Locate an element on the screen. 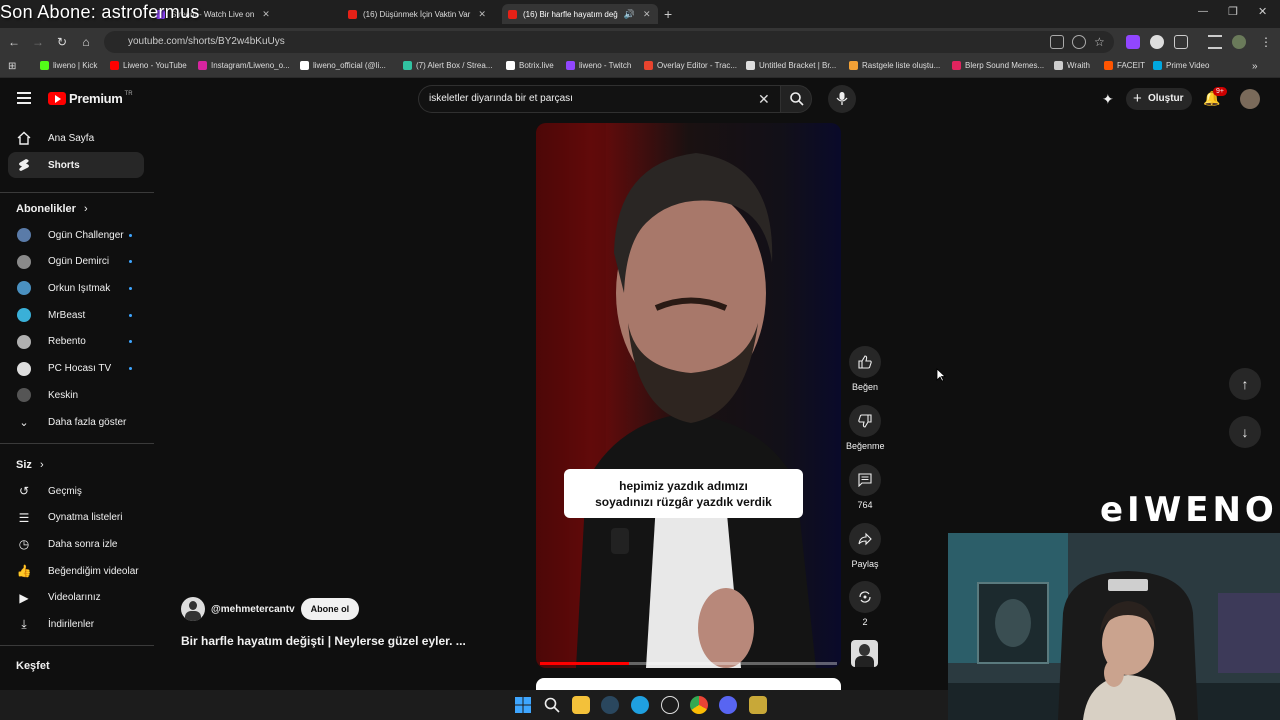  sidebar-item-you: ◷ Daha sonra izle is located at coordinates (76, 544).